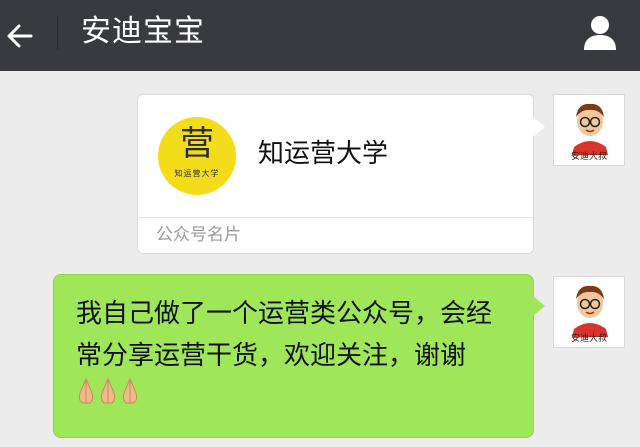  I want to click on back-button, so click(20, 35).